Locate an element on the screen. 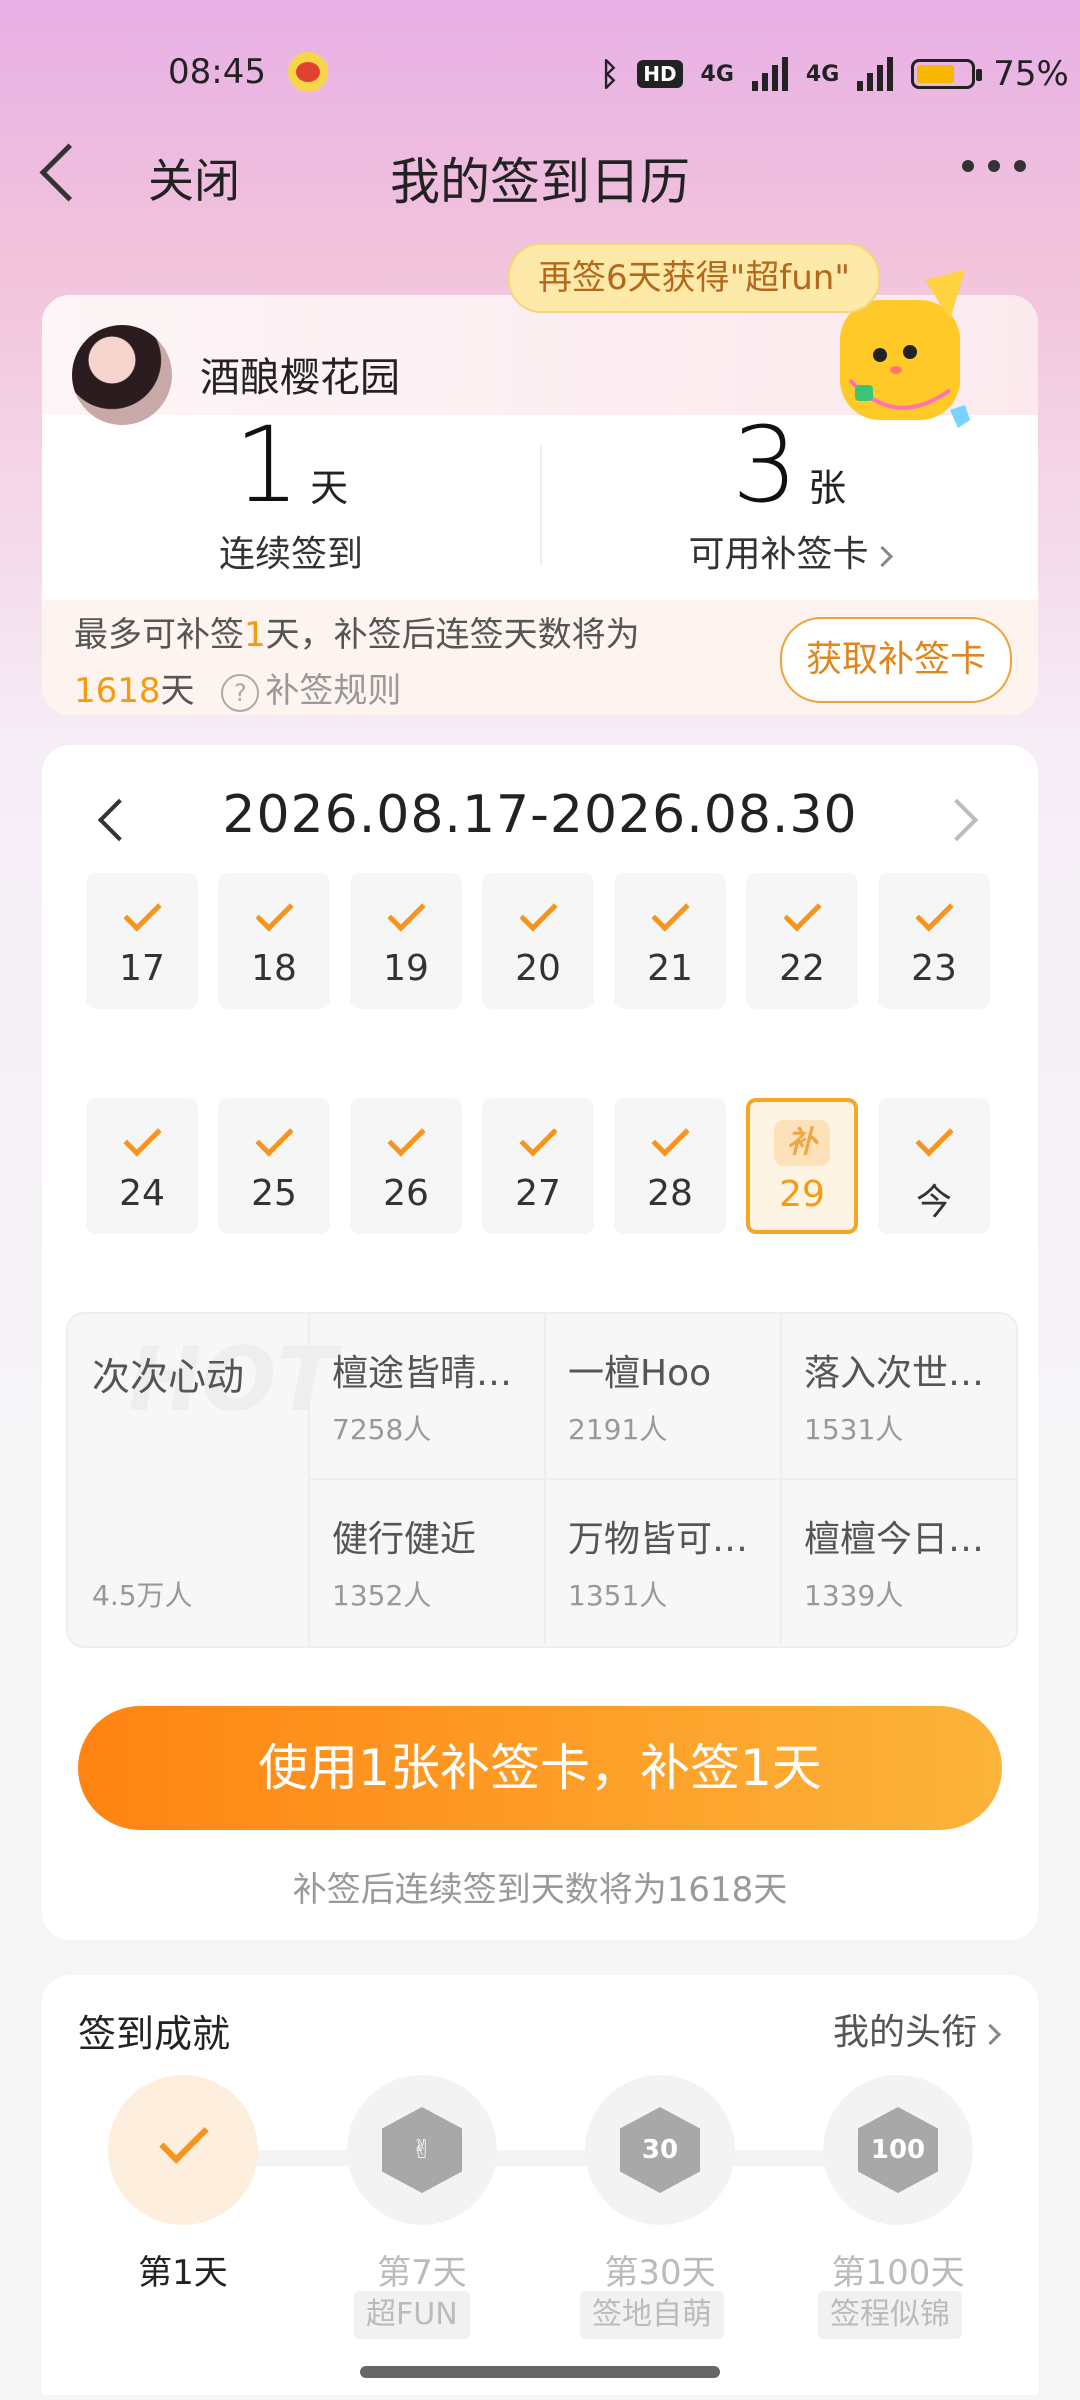 This screenshot has height=2400, width=1080. makeup-tag: 补 is located at coordinates (802, 1143).